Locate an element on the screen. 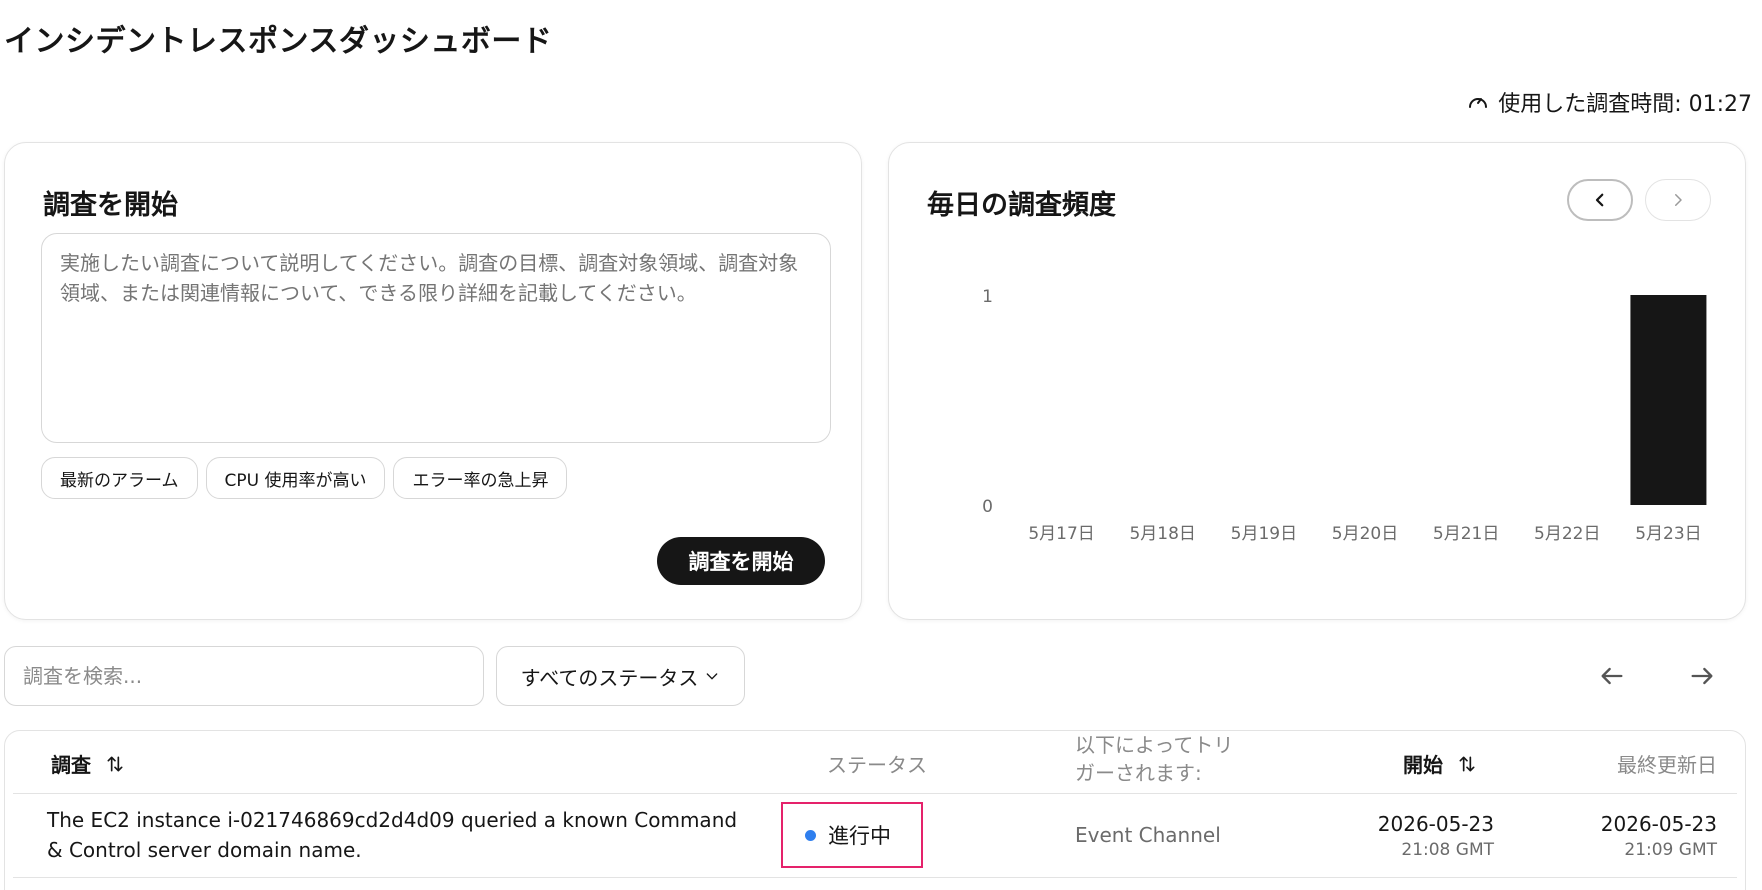 This screenshot has width=1762, height=890. time-used-indicator: 使用した調査時間: 01:27 is located at coordinates (1609, 102).